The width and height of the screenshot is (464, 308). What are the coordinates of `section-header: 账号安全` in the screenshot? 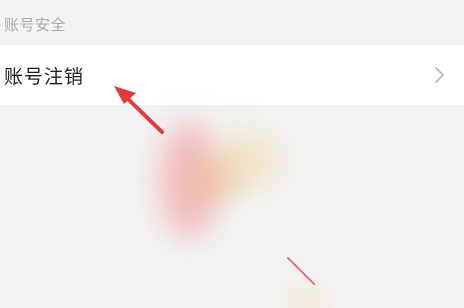 It's located at (232, 22).